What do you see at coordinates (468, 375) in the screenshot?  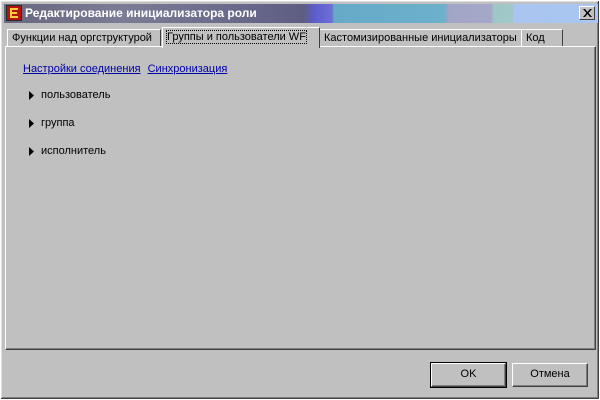 I see `ok-button: OK` at bounding box center [468, 375].